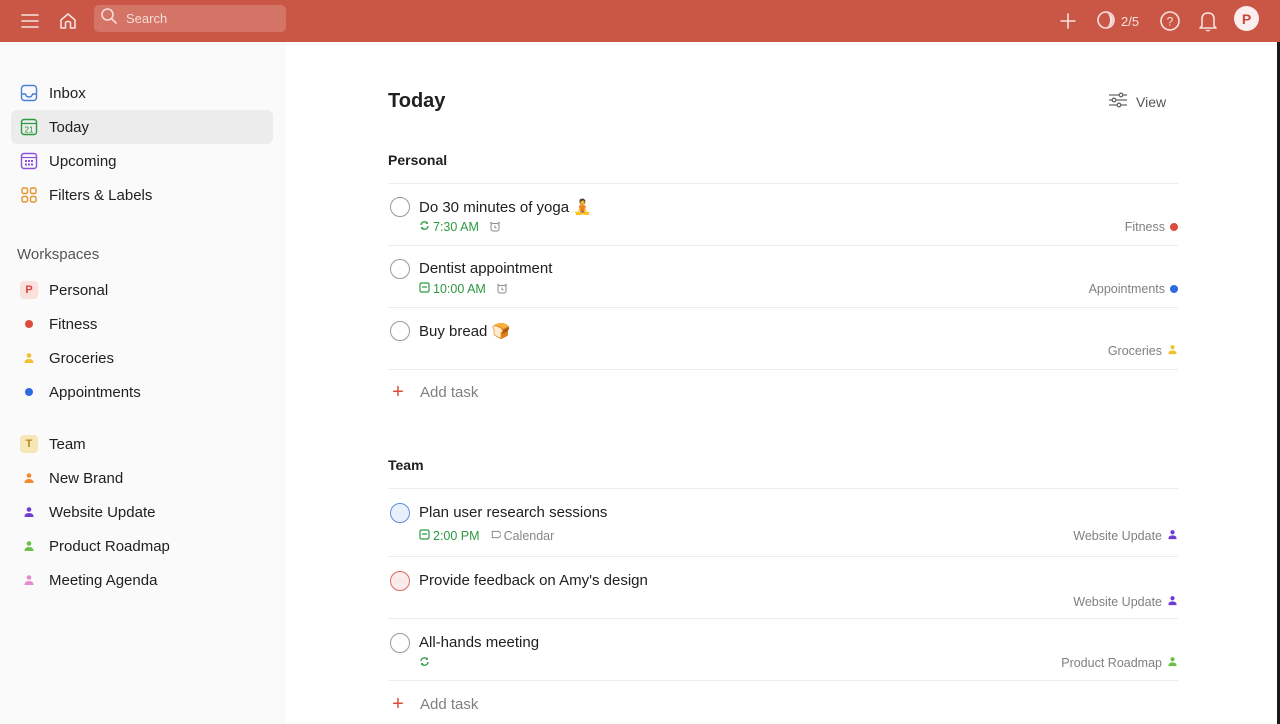 The width and height of the screenshot is (1280, 724). What do you see at coordinates (783, 658) in the screenshot?
I see `task-item: All-hands meeting Product Roadmap` at bounding box center [783, 658].